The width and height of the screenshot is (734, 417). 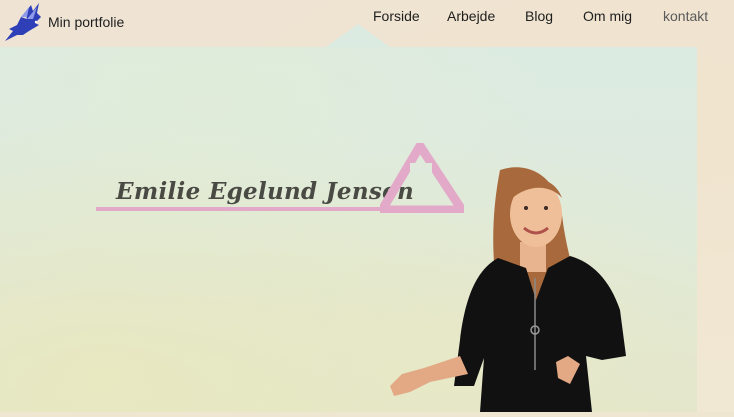 What do you see at coordinates (396, 16) in the screenshot?
I see `nav-item-forside: Forside` at bounding box center [396, 16].